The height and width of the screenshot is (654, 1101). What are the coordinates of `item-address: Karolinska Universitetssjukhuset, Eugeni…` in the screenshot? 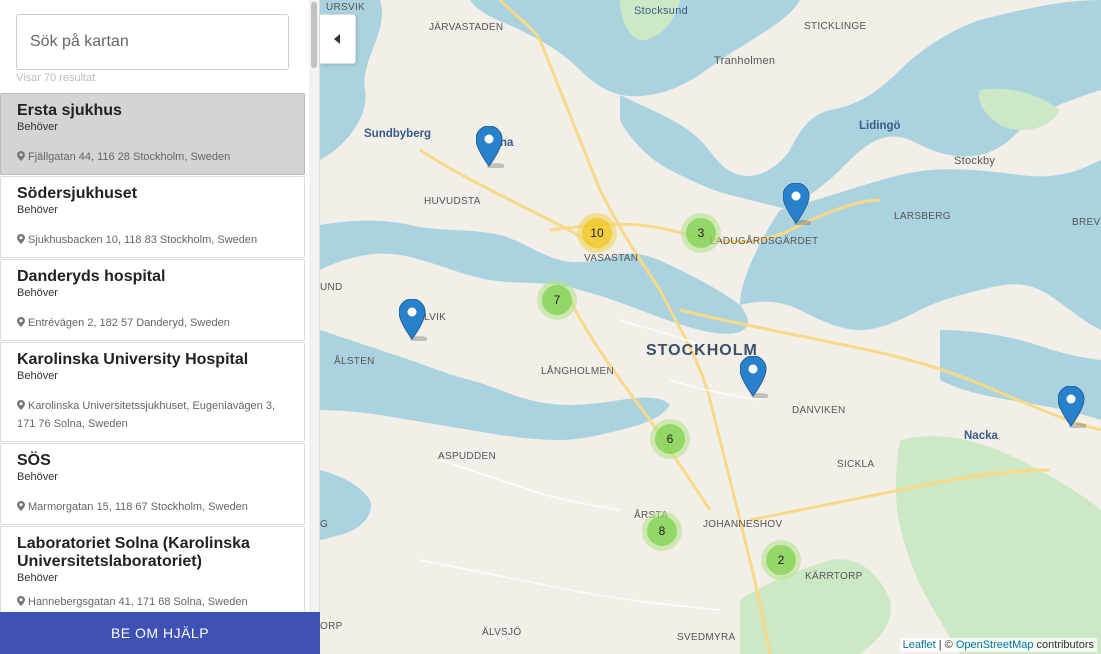 It's located at (146, 415).